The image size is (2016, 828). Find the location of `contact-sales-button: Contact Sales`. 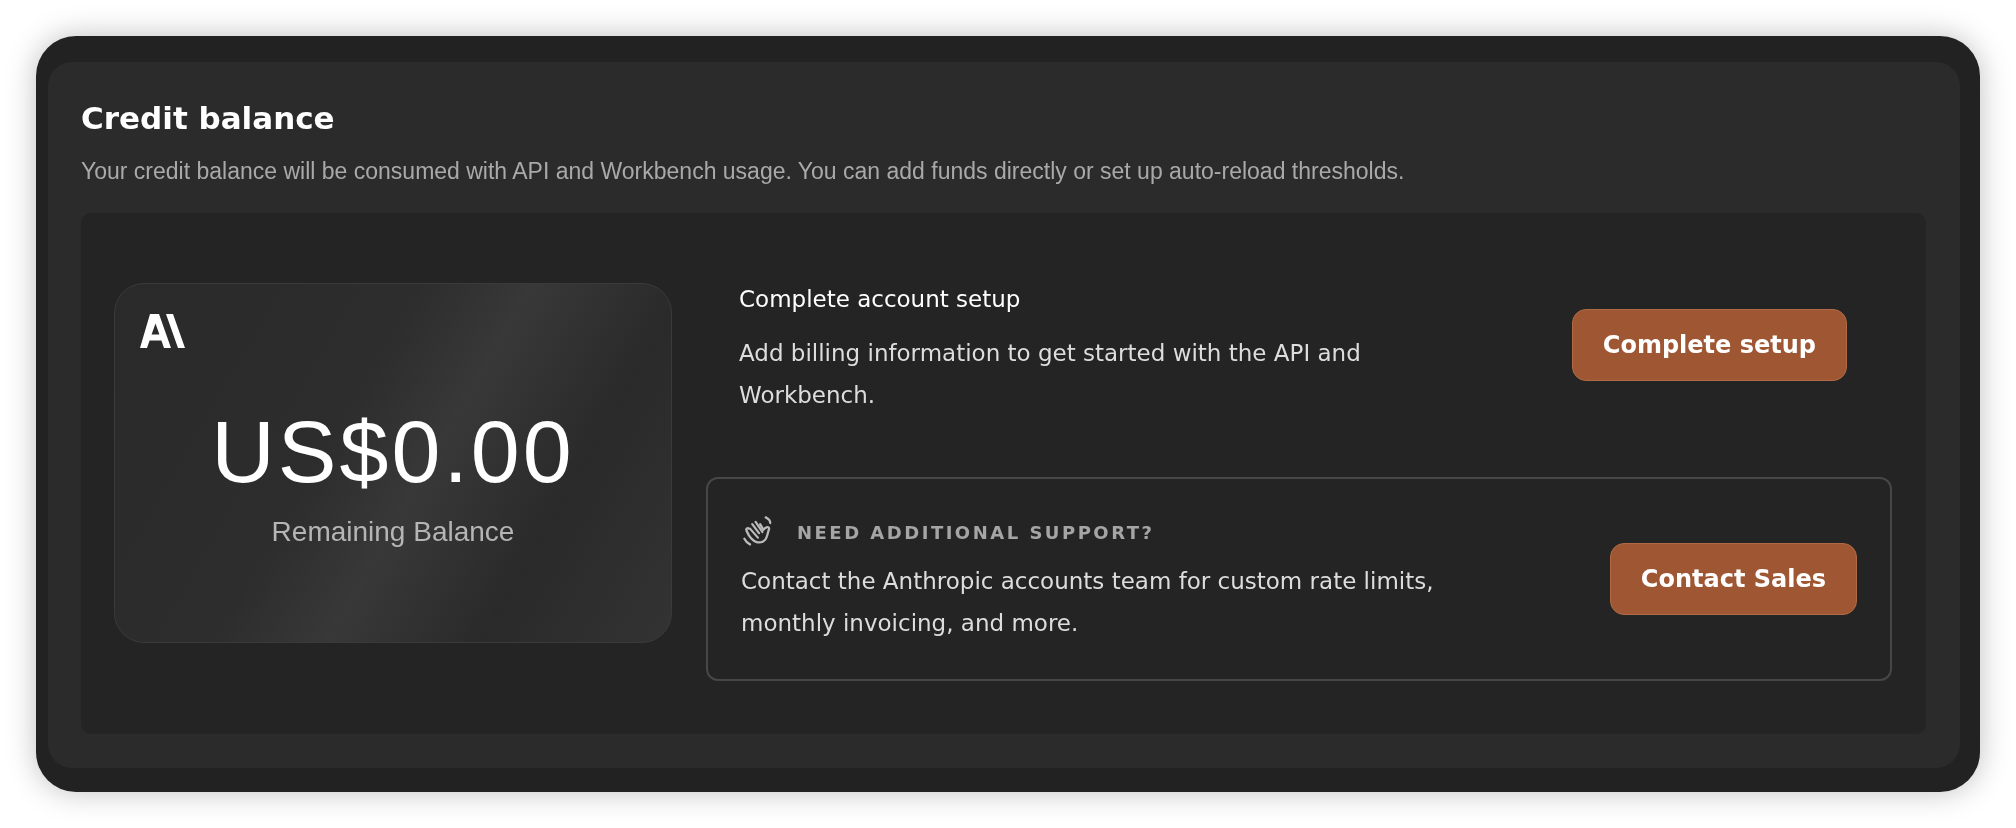

contact-sales-button: Contact Sales is located at coordinates (1733, 579).